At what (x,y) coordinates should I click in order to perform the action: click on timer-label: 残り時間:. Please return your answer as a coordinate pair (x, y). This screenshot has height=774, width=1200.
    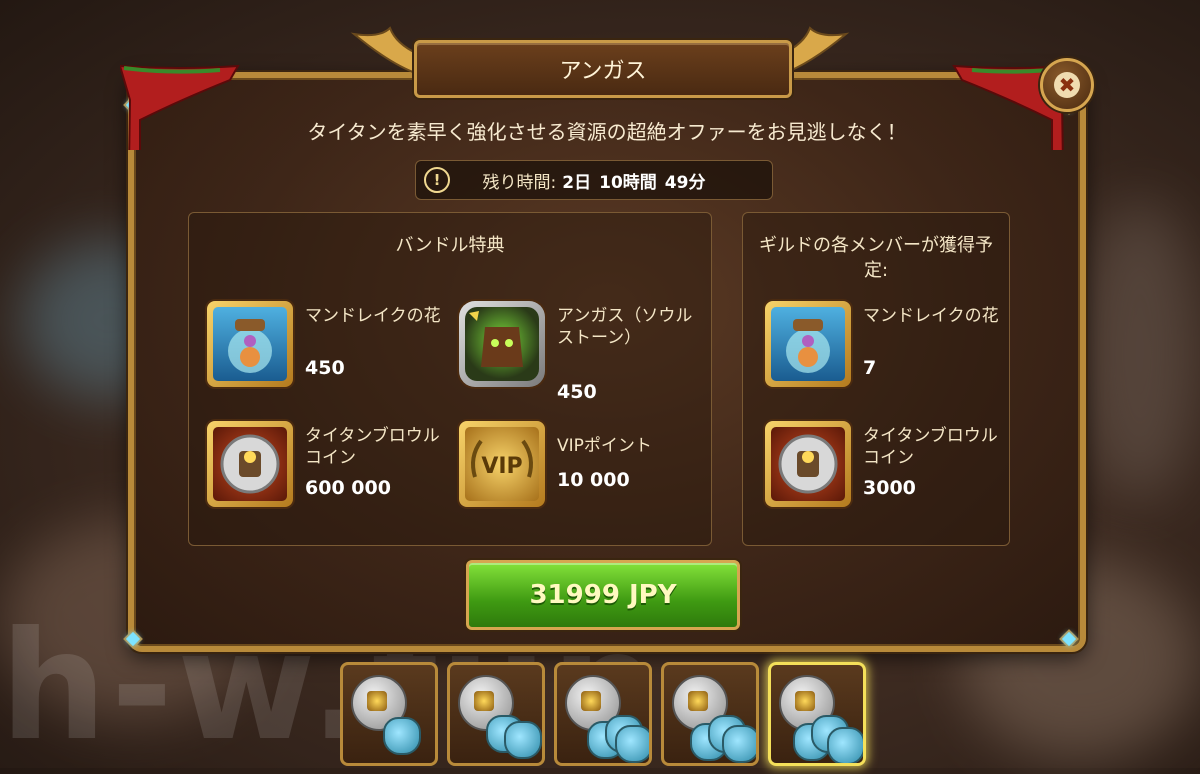
    Looking at the image, I should click on (519, 182).